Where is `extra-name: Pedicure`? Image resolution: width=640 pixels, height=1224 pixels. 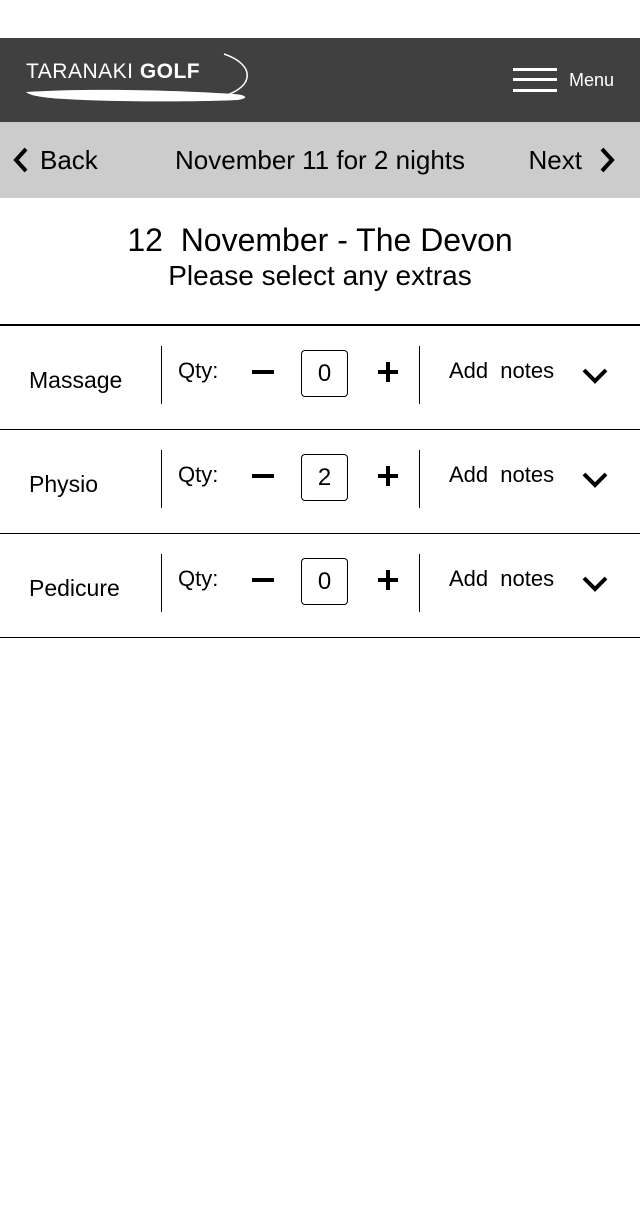
extra-name: Pedicure is located at coordinates (74, 587).